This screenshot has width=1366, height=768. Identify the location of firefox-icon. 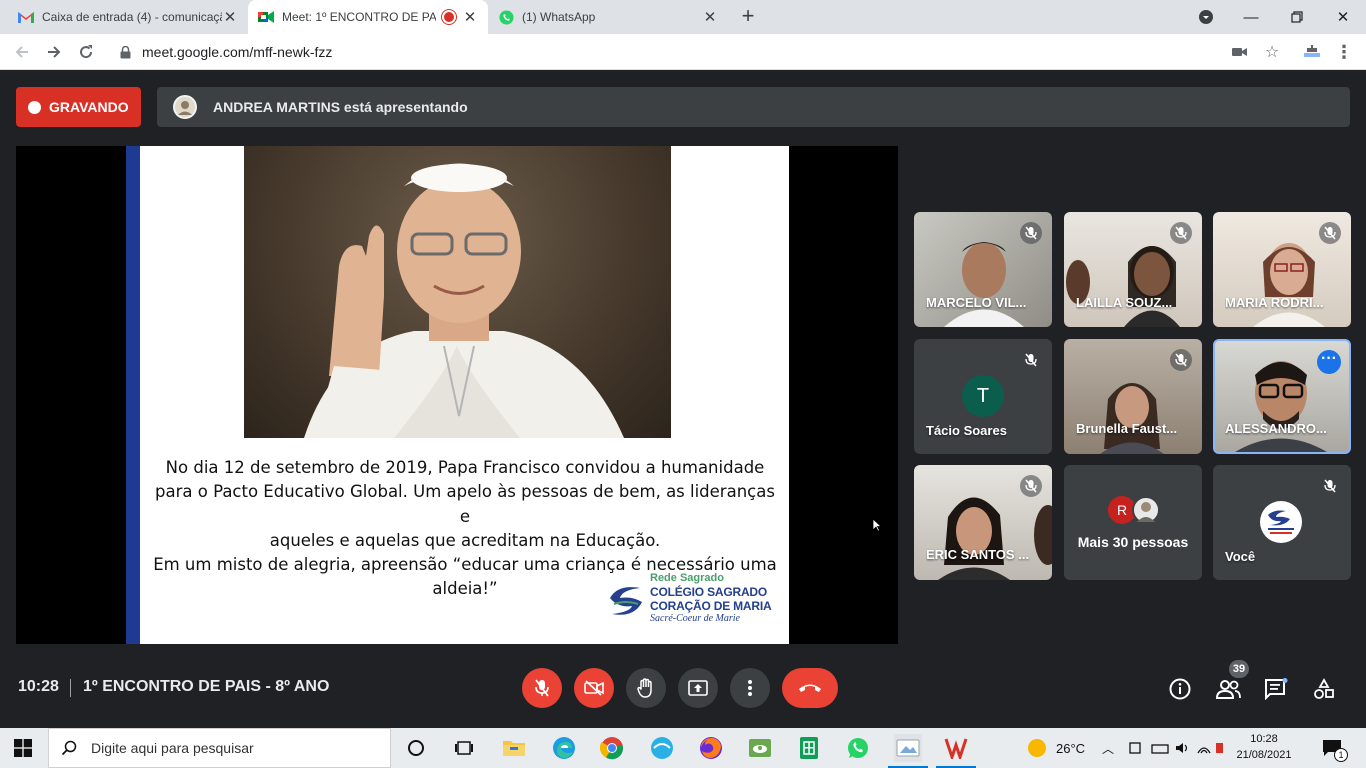
(711, 748).